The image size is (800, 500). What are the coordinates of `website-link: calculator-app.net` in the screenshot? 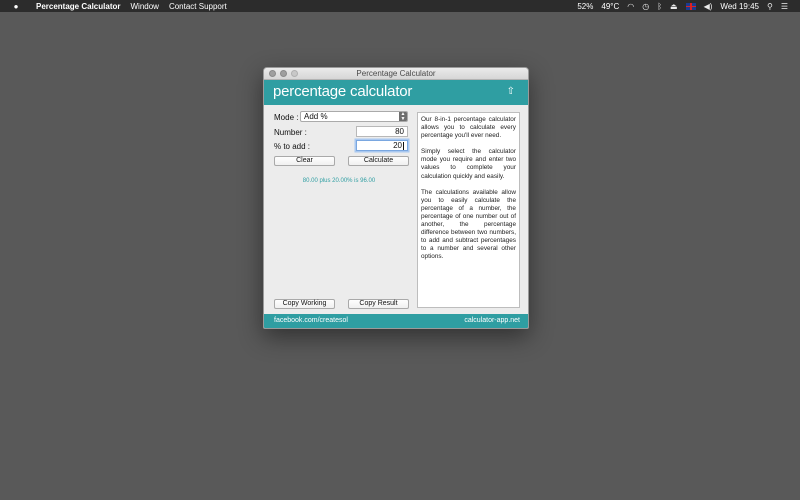 It's located at (492, 320).